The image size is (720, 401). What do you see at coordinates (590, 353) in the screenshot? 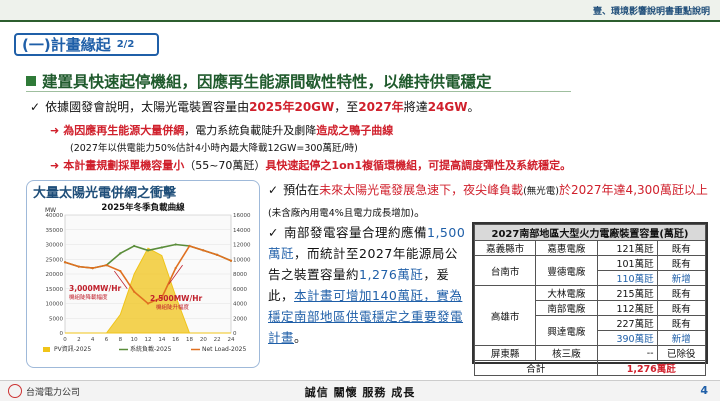
I see `table-row: 屏東縣 核三廠 -- 已除役` at bounding box center [590, 353].